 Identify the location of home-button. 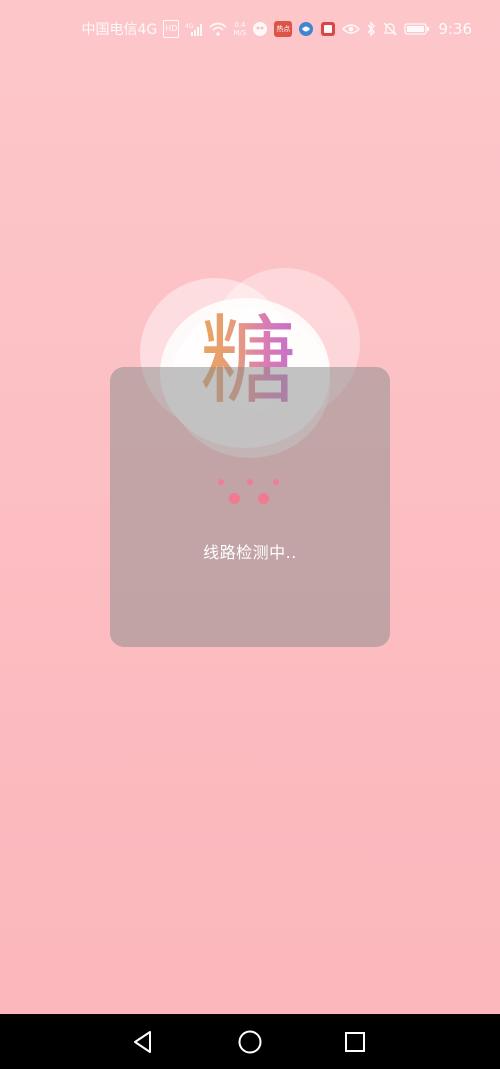
(250, 1042).